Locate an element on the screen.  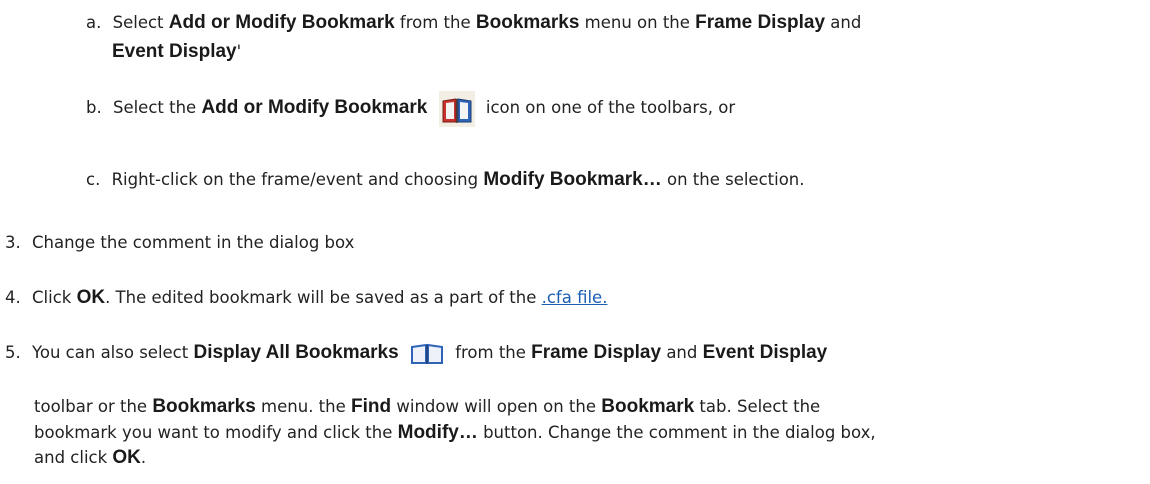
step-text: and click is located at coordinates (73, 457).